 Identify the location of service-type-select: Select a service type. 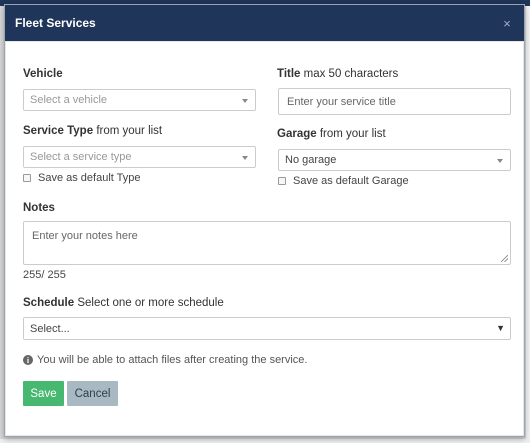
(139, 157).